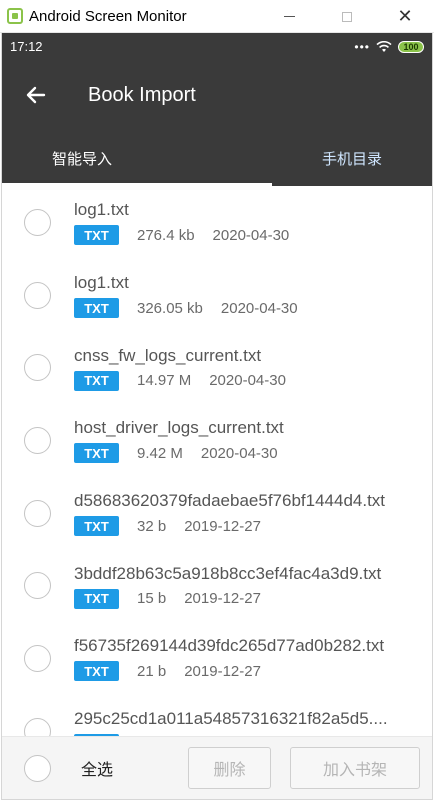 The width and height of the screenshot is (434, 801). I want to click on file-name: cnss_fw_logs_current.txt, so click(168, 355).